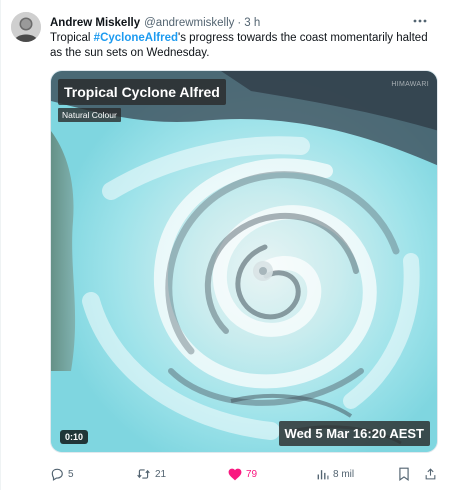 The height and width of the screenshot is (490, 449). Describe the element at coordinates (89, 115) in the screenshot. I see `video-subtitle: Natural Colour` at that location.